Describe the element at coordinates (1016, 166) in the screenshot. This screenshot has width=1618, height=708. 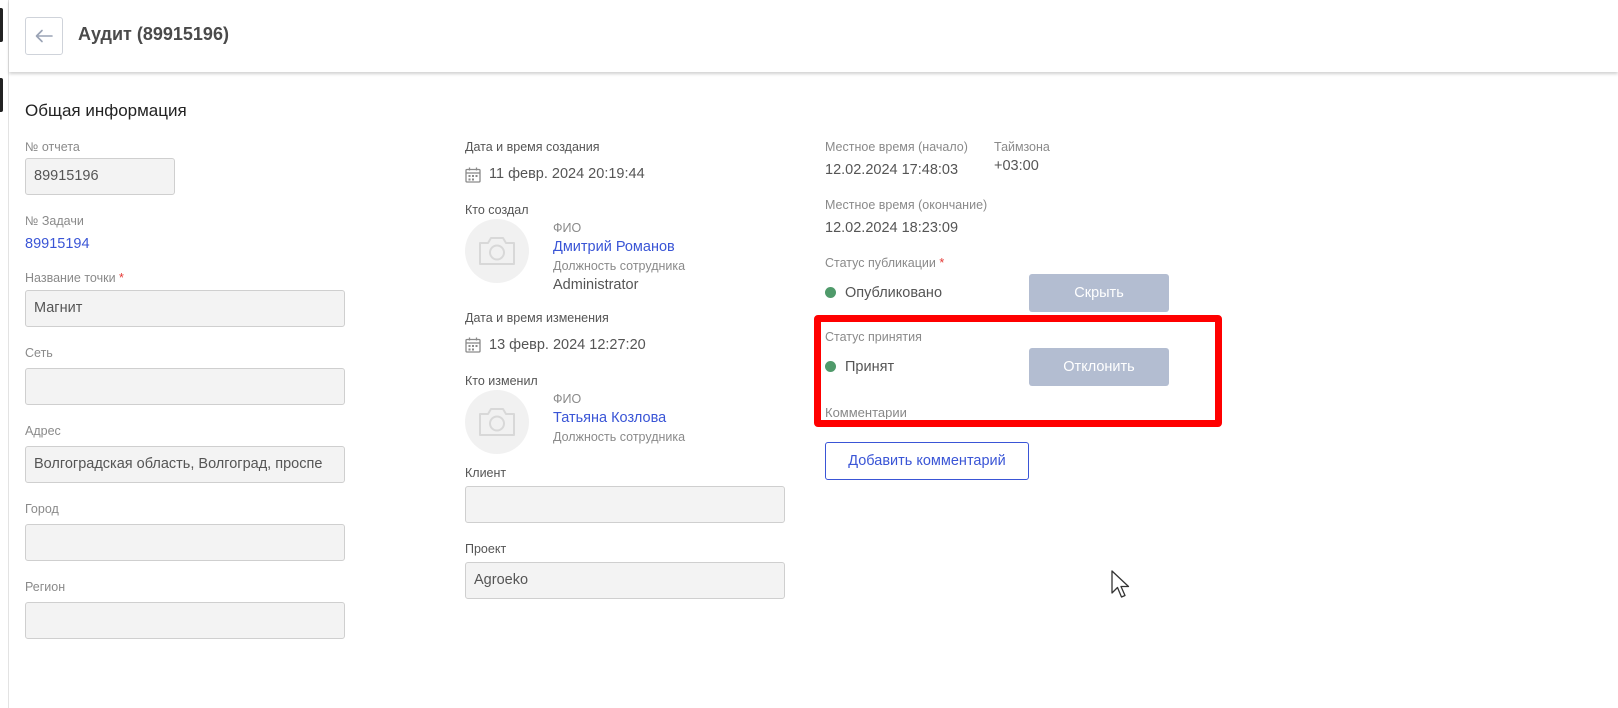
I see `timezone-value: +03:00` at that location.